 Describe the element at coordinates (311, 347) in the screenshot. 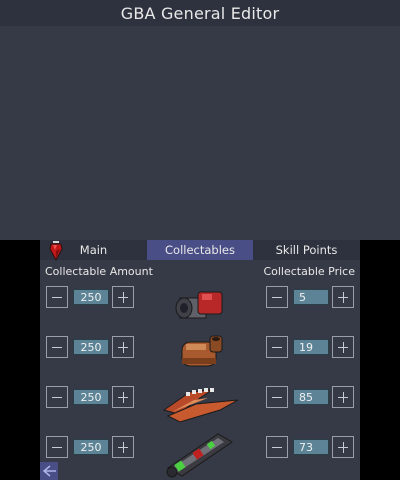

I see `price-value: 19` at that location.